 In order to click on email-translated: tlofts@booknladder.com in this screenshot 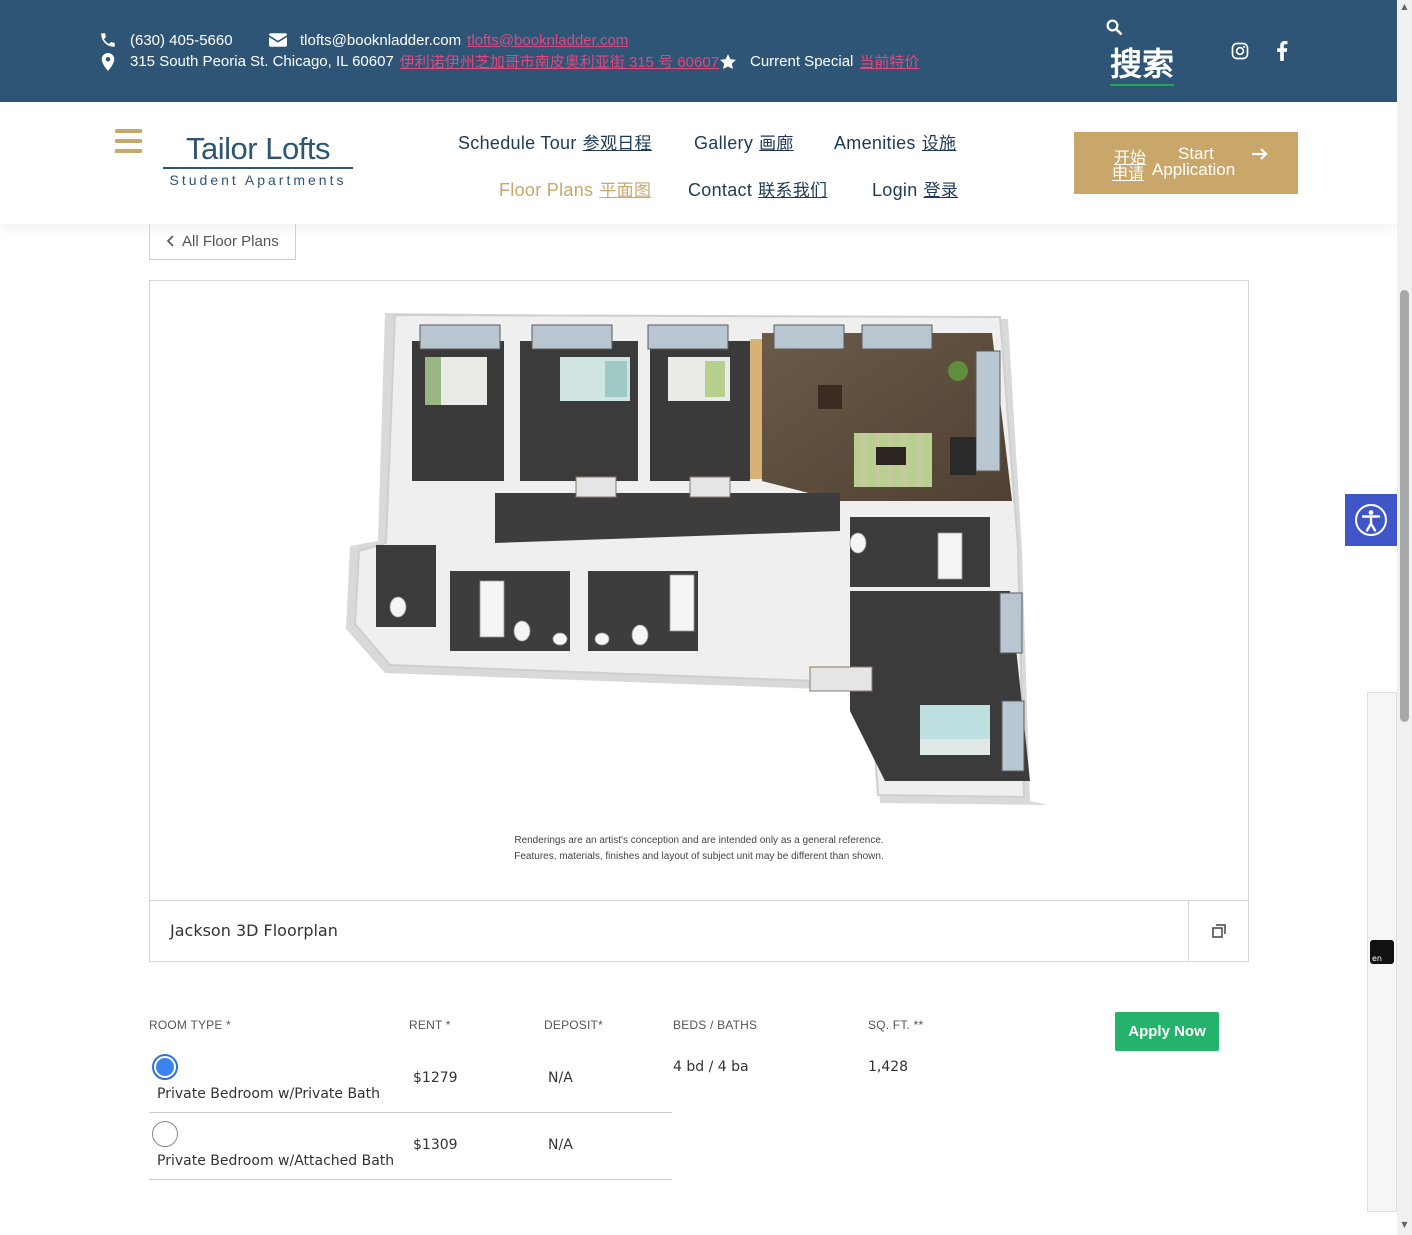, I will do `click(547, 40)`.